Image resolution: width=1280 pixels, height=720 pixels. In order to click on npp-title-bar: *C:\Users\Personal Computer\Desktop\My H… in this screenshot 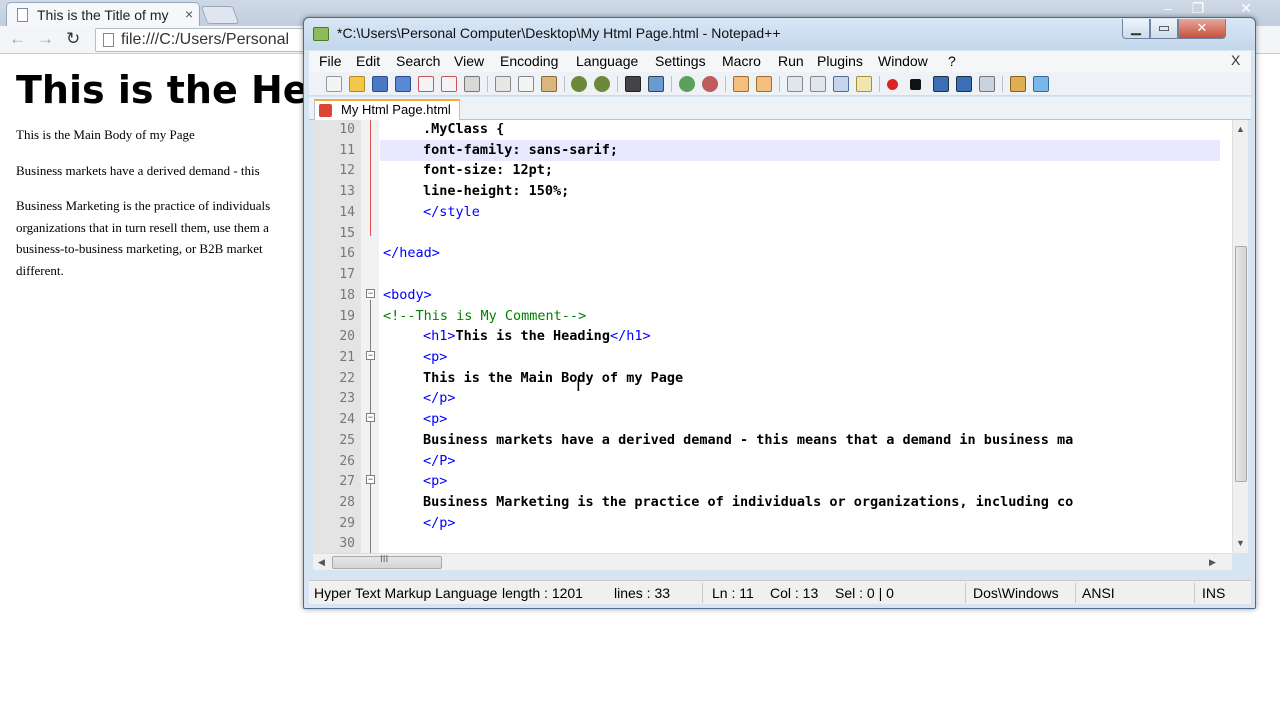, I will do `click(779, 34)`.